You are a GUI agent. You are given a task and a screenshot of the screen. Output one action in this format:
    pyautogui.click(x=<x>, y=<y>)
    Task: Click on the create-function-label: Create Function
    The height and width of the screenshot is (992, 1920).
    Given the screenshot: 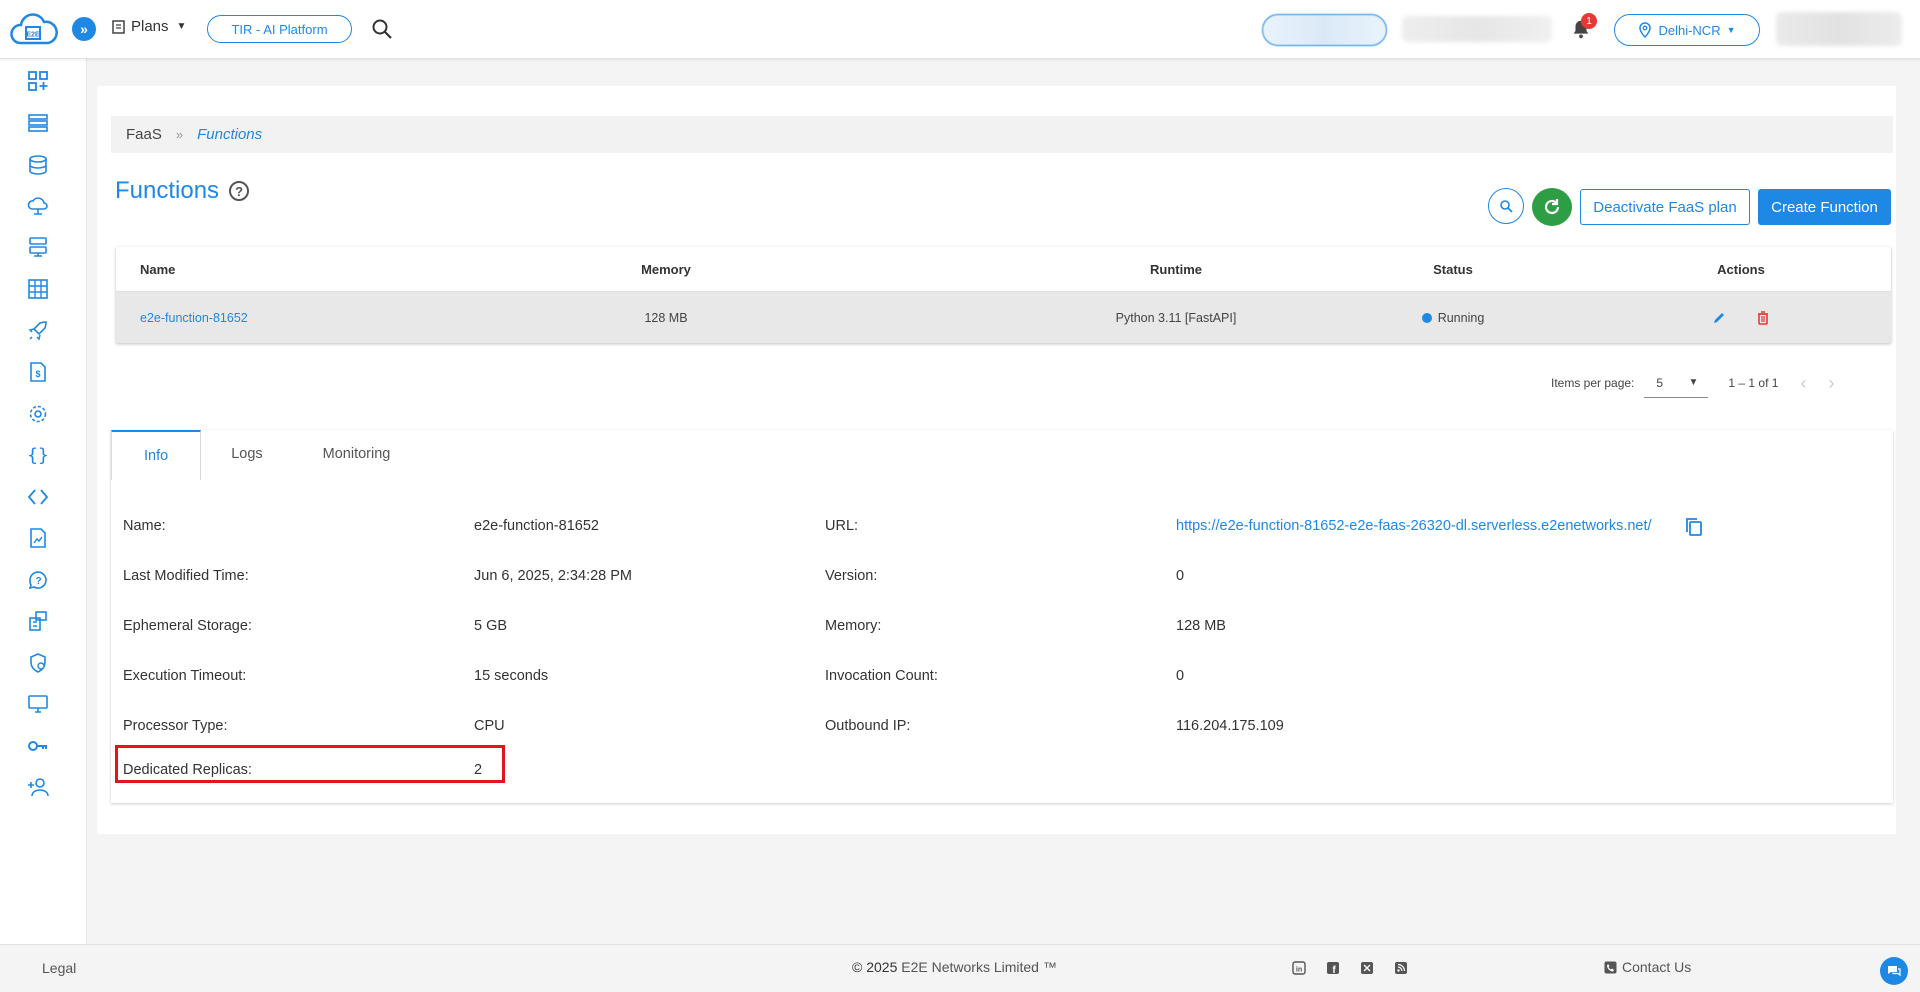 What is the action you would take?
    pyautogui.click(x=1824, y=207)
    